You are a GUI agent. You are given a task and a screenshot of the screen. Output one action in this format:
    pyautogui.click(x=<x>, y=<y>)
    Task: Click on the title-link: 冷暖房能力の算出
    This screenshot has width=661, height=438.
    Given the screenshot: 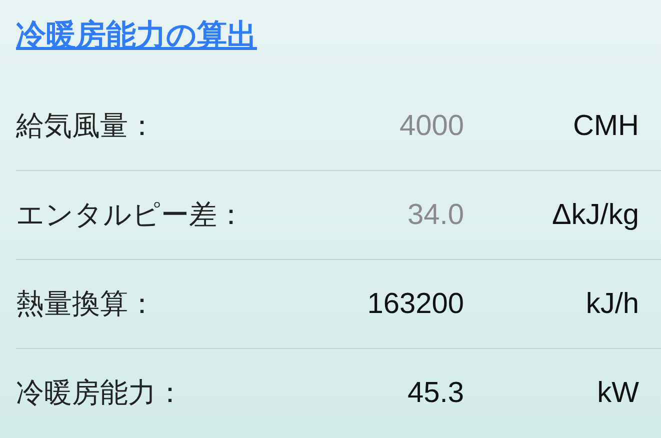 What is the action you would take?
    pyautogui.click(x=136, y=36)
    